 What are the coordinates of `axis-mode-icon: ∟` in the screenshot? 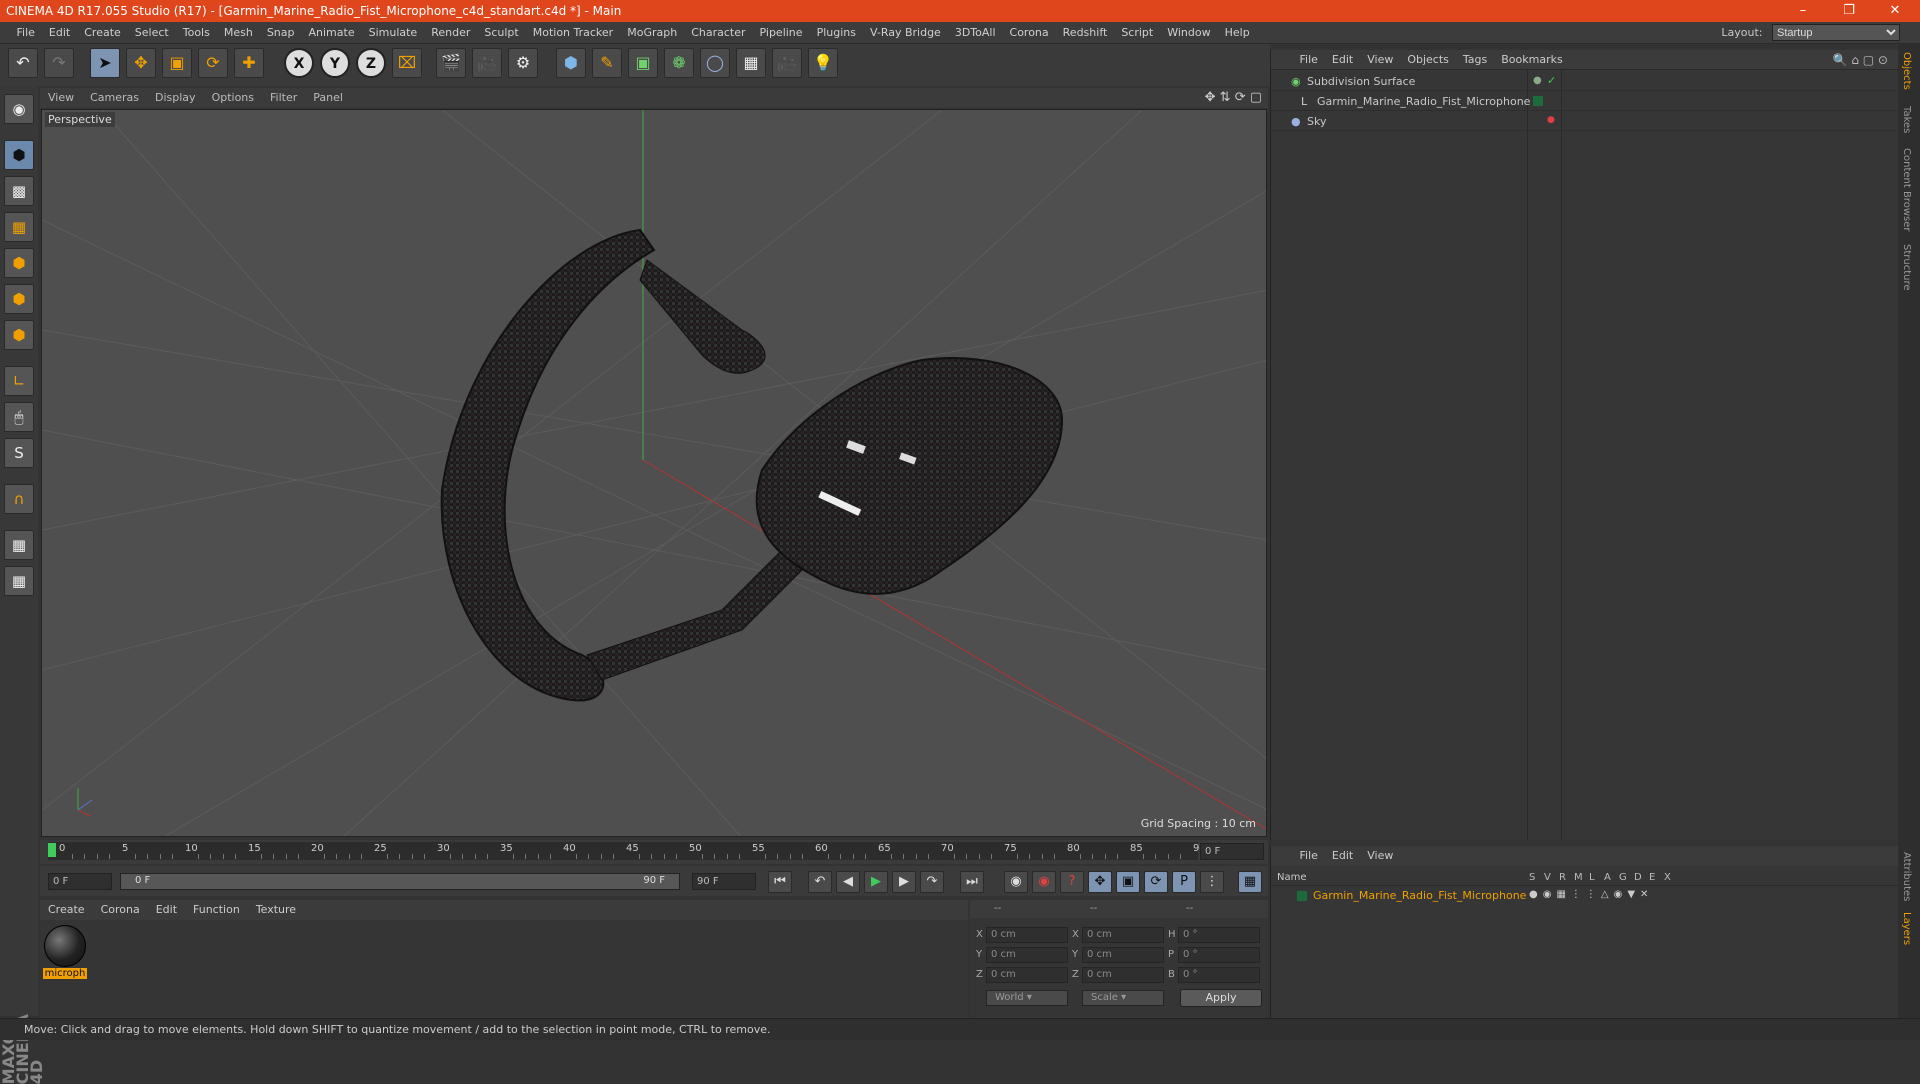 It's located at (19, 381).